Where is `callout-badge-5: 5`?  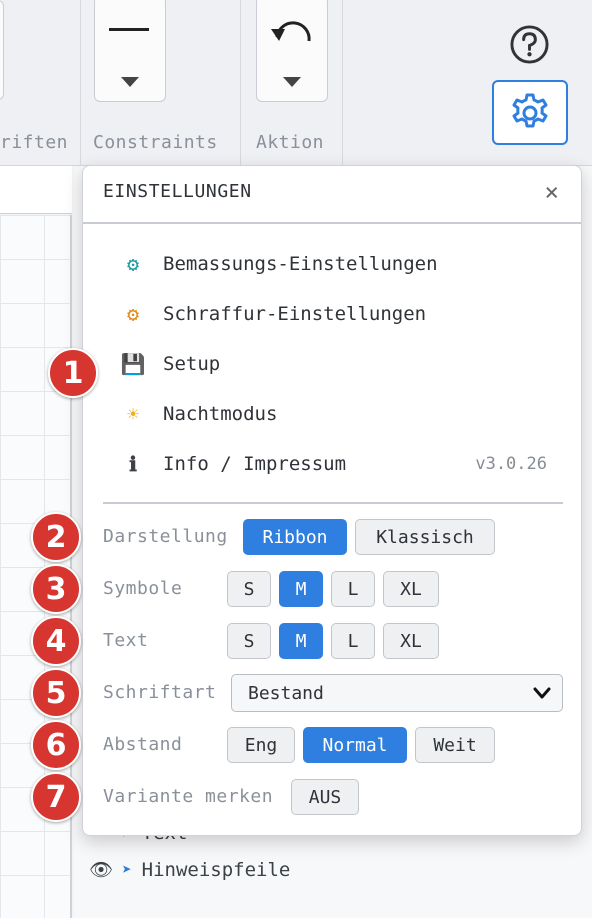 callout-badge-5: 5 is located at coordinates (56, 693).